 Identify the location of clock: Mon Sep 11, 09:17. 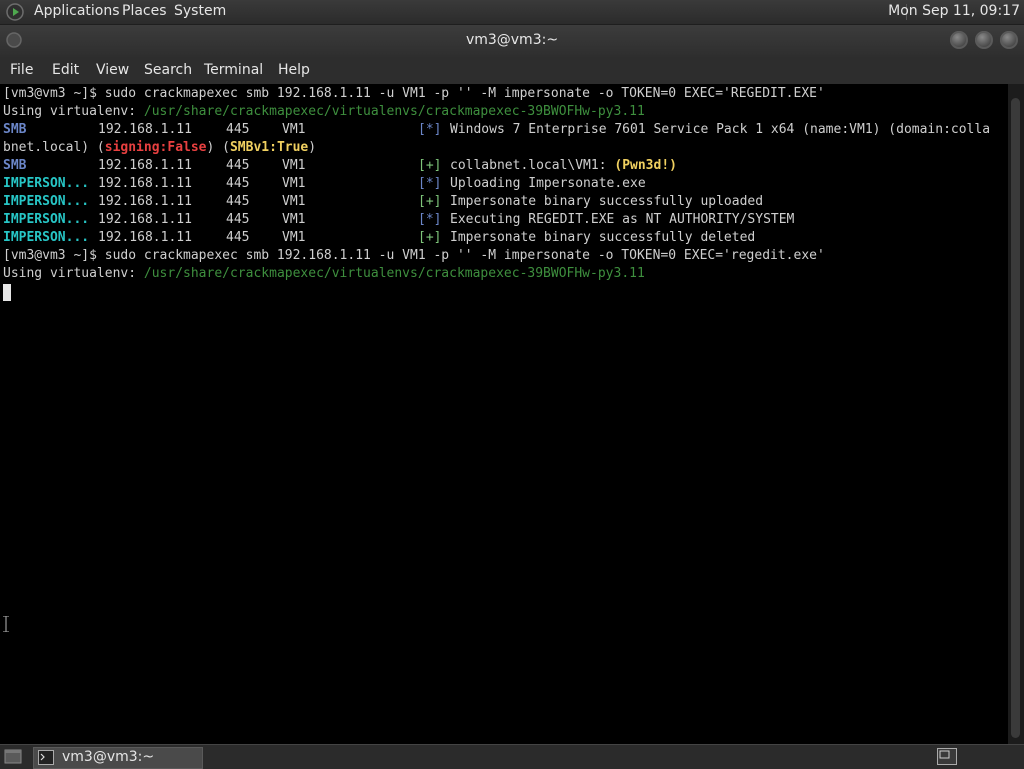
(954, 11).